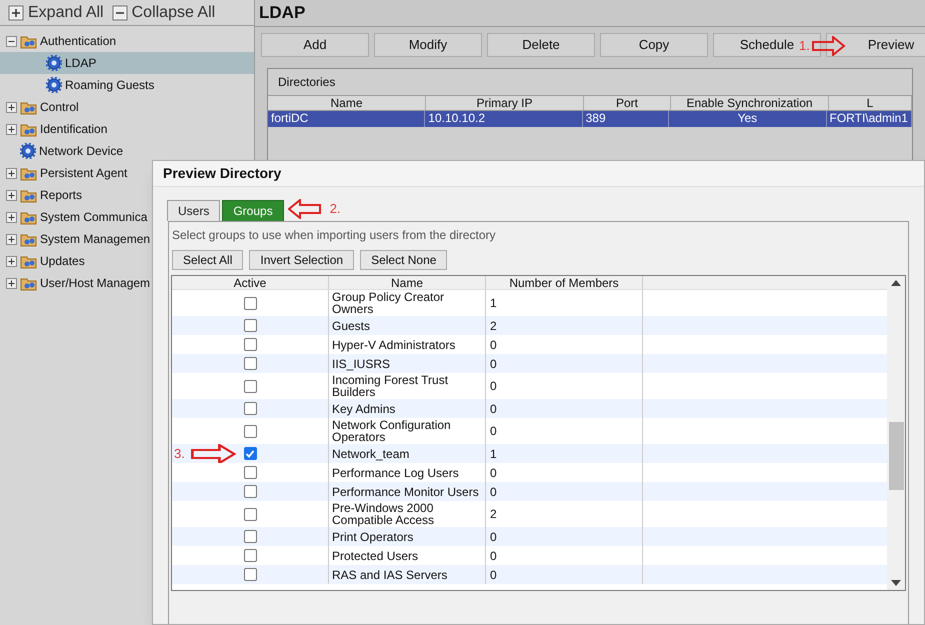 This screenshot has height=625, width=925. What do you see at coordinates (748, 119) in the screenshot?
I see `table-cell: Yes` at bounding box center [748, 119].